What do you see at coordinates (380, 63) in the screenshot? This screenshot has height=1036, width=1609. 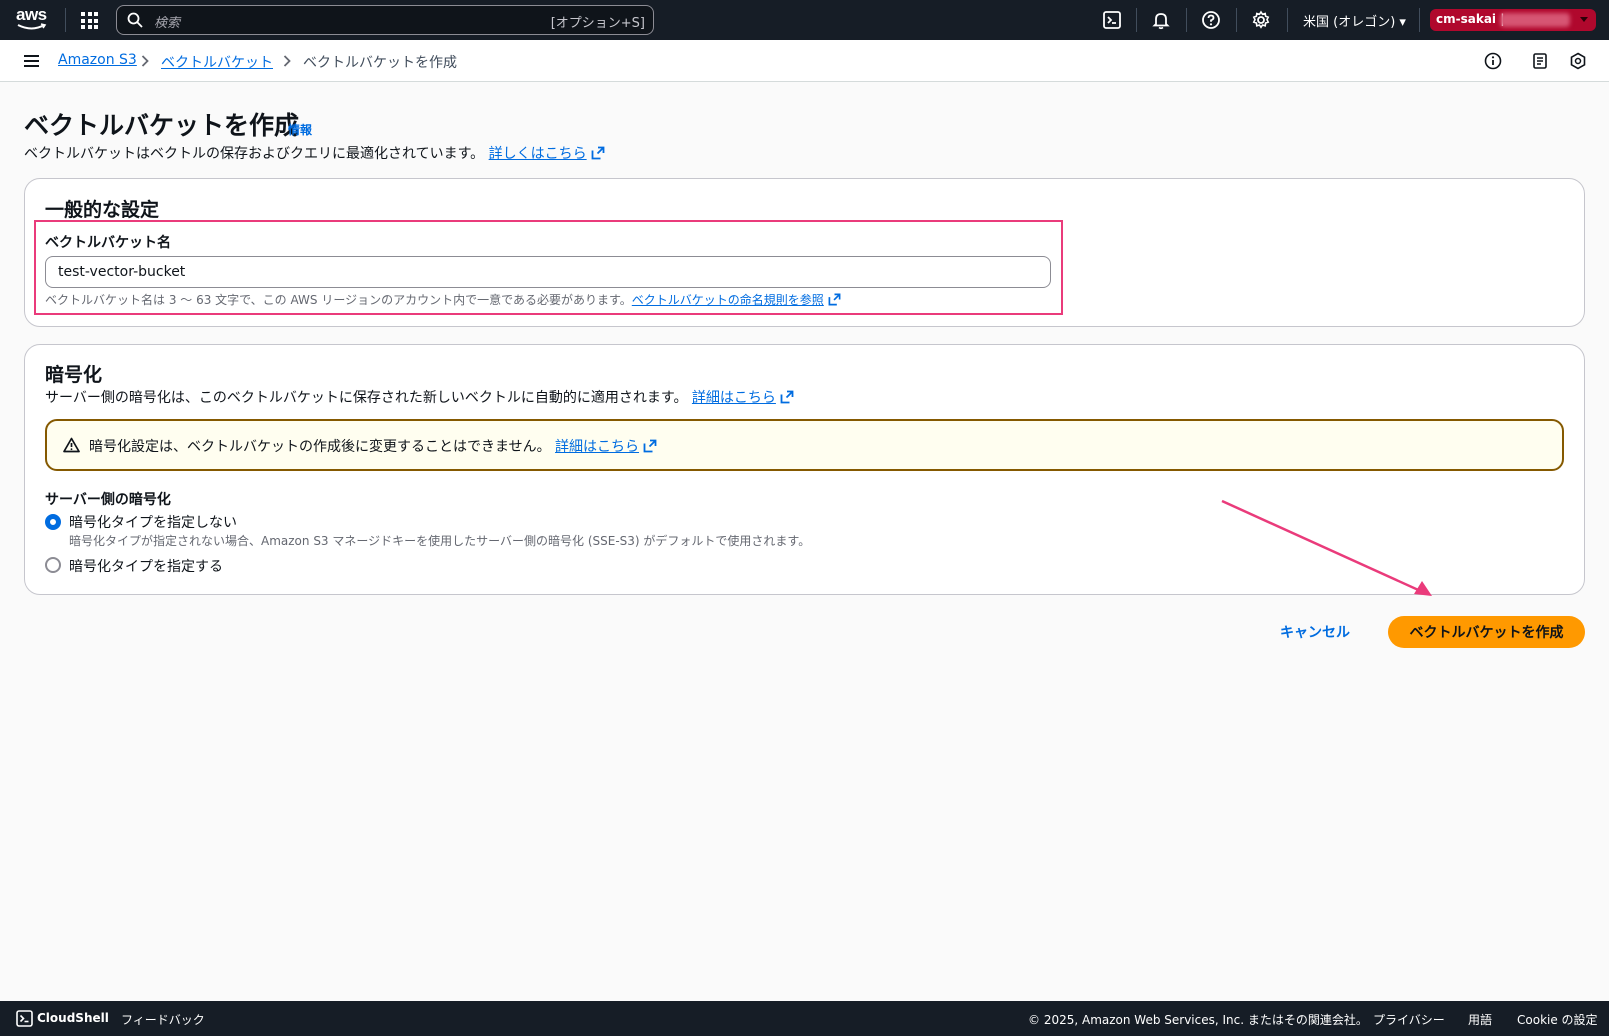 I see `breadcrumb-current: ベクトルバケットを作成` at bounding box center [380, 63].